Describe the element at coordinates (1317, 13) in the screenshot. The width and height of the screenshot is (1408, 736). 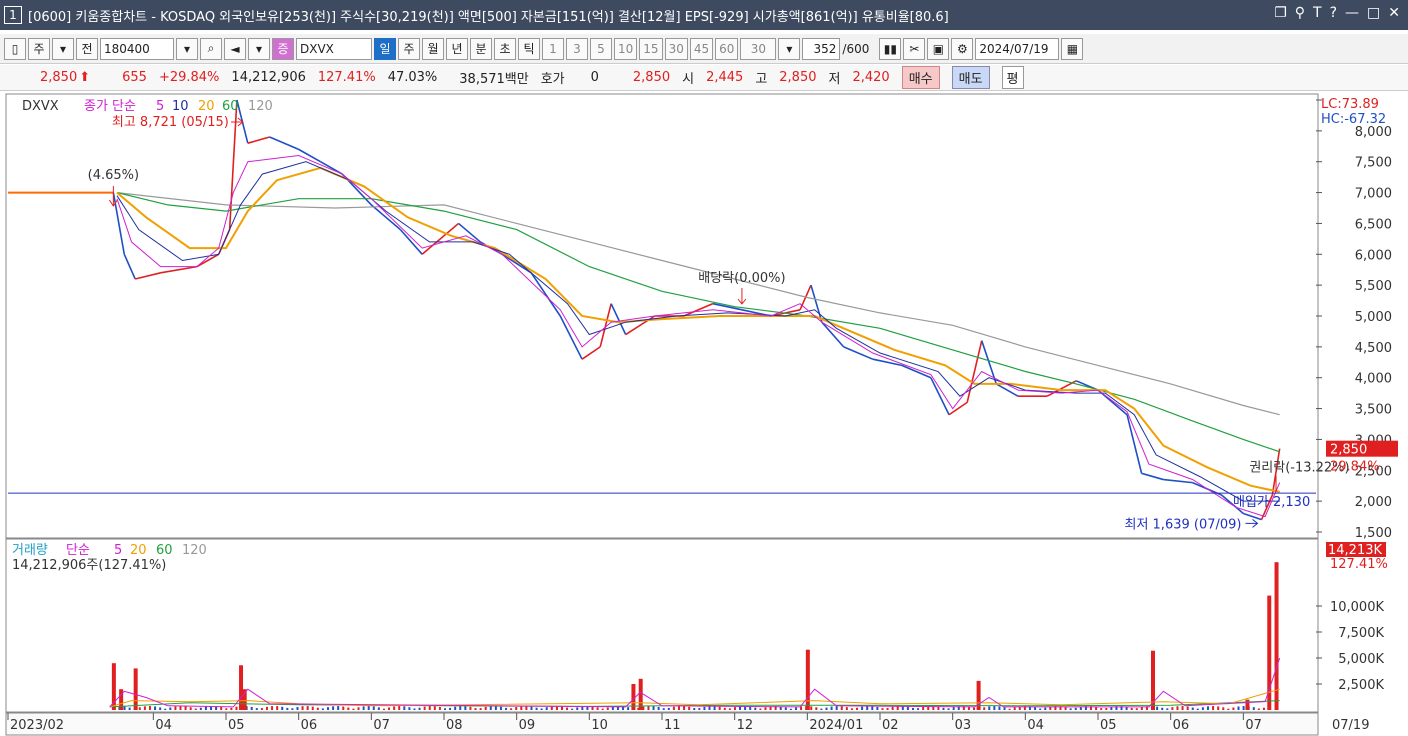
I see `font-icon: T` at that location.